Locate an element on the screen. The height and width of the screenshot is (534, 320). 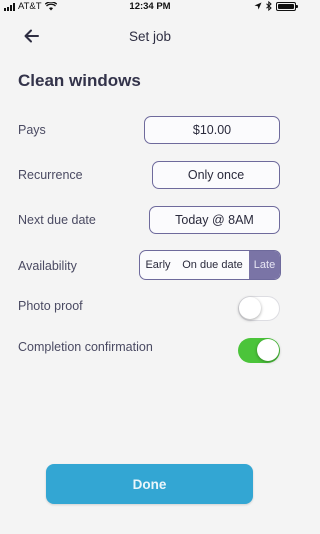
availability-option-early: Early is located at coordinates (158, 265).